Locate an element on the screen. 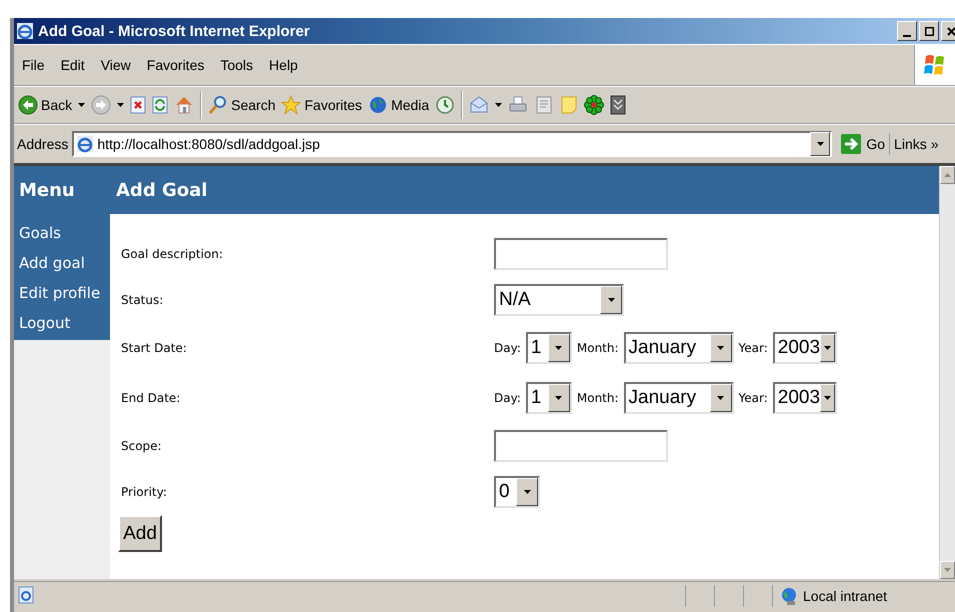 The height and width of the screenshot is (612, 955). browser-logo-icon is located at coordinates (25, 31).